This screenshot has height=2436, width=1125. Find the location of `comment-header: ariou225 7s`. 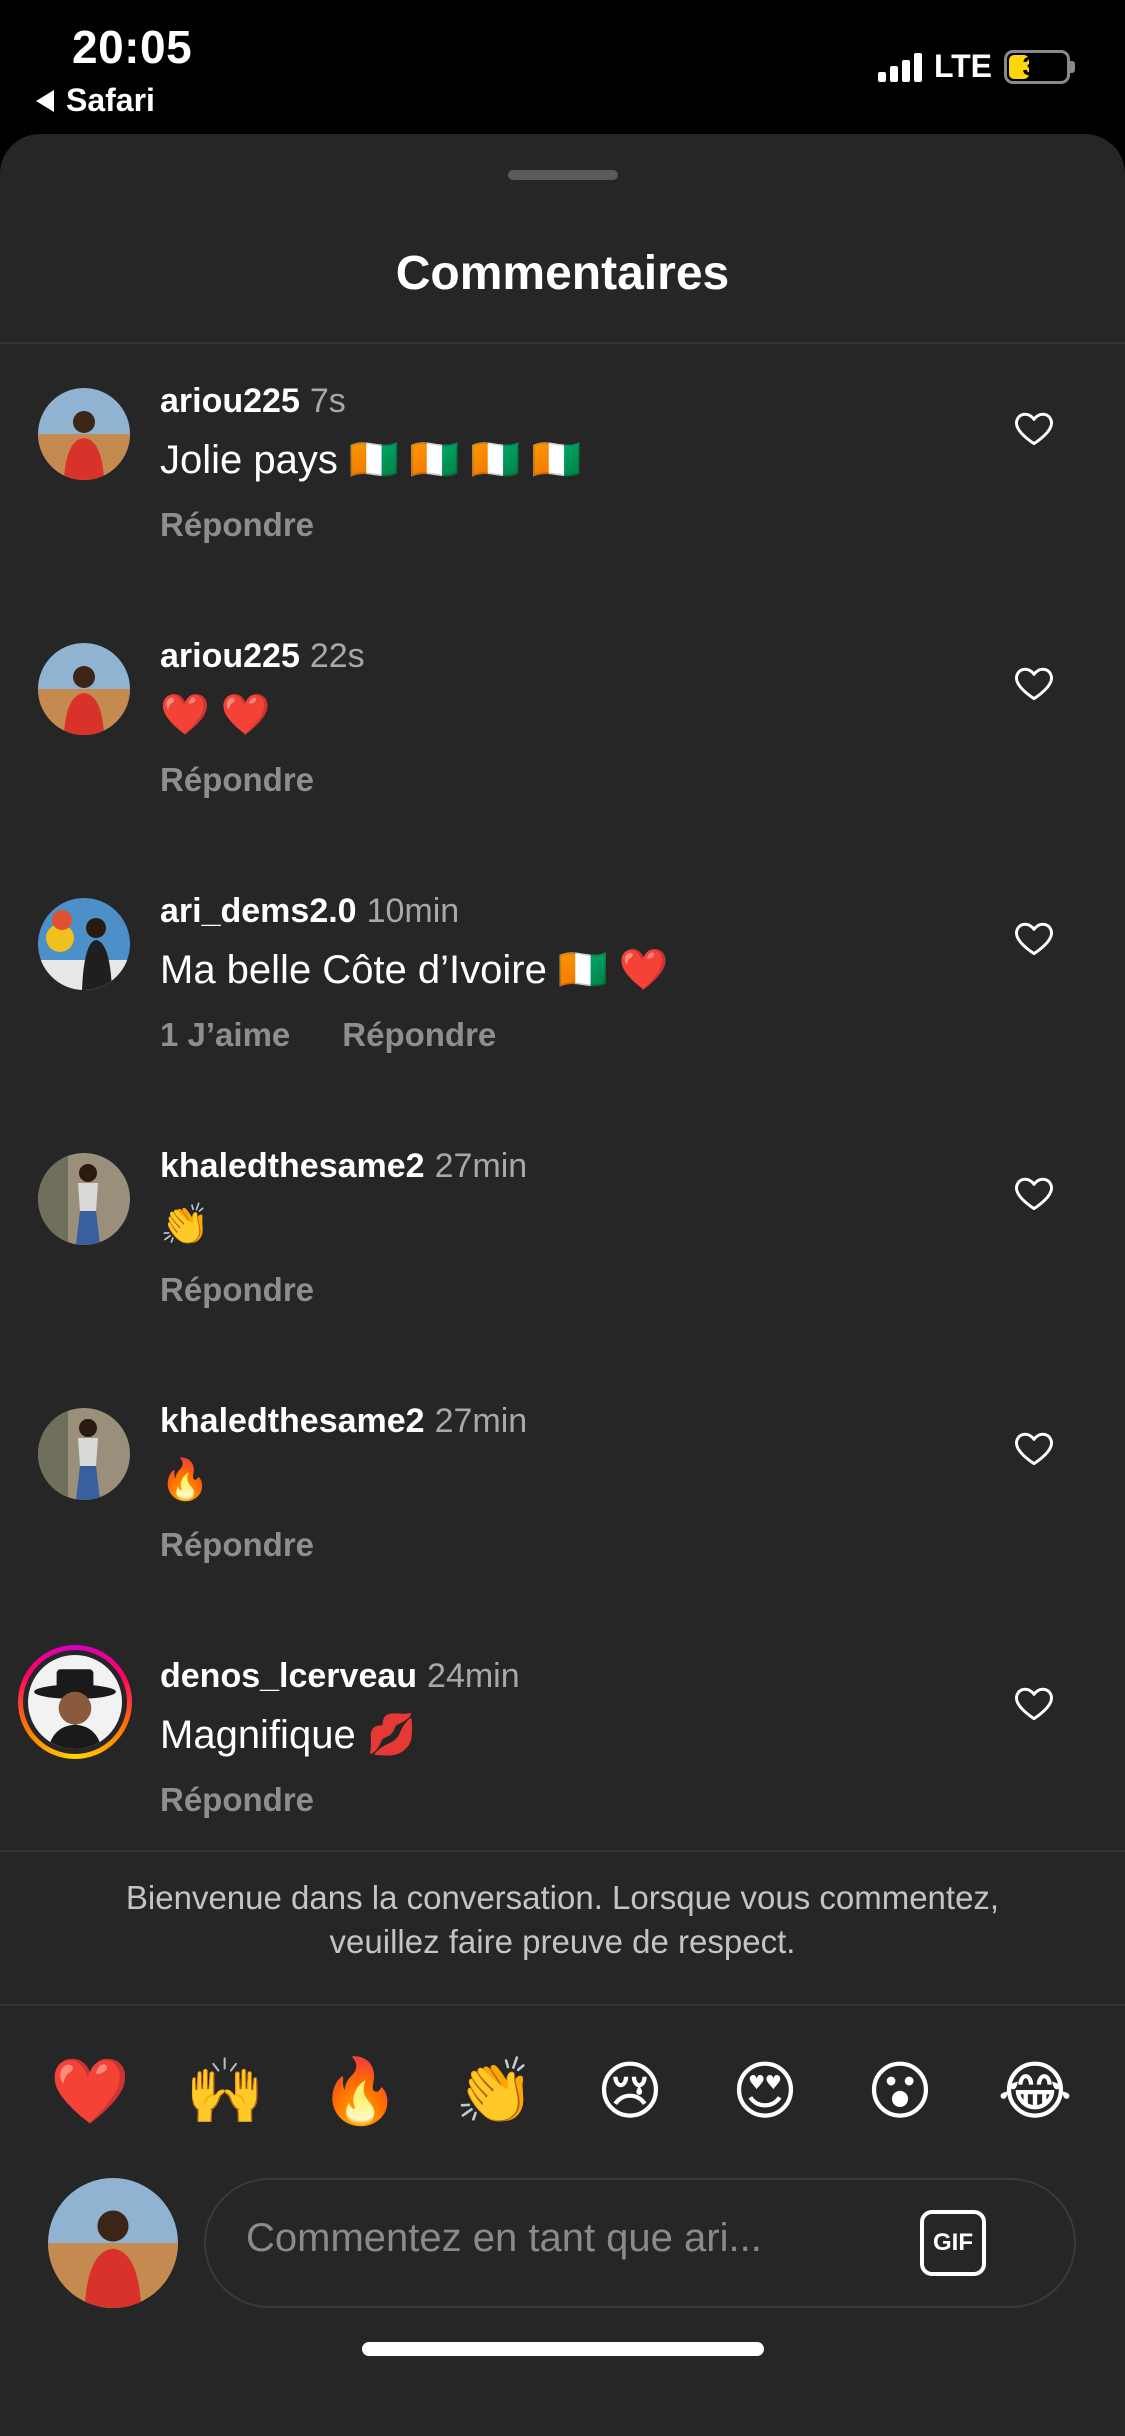

comment-header: ariou225 7s is located at coordinates (253, 401).